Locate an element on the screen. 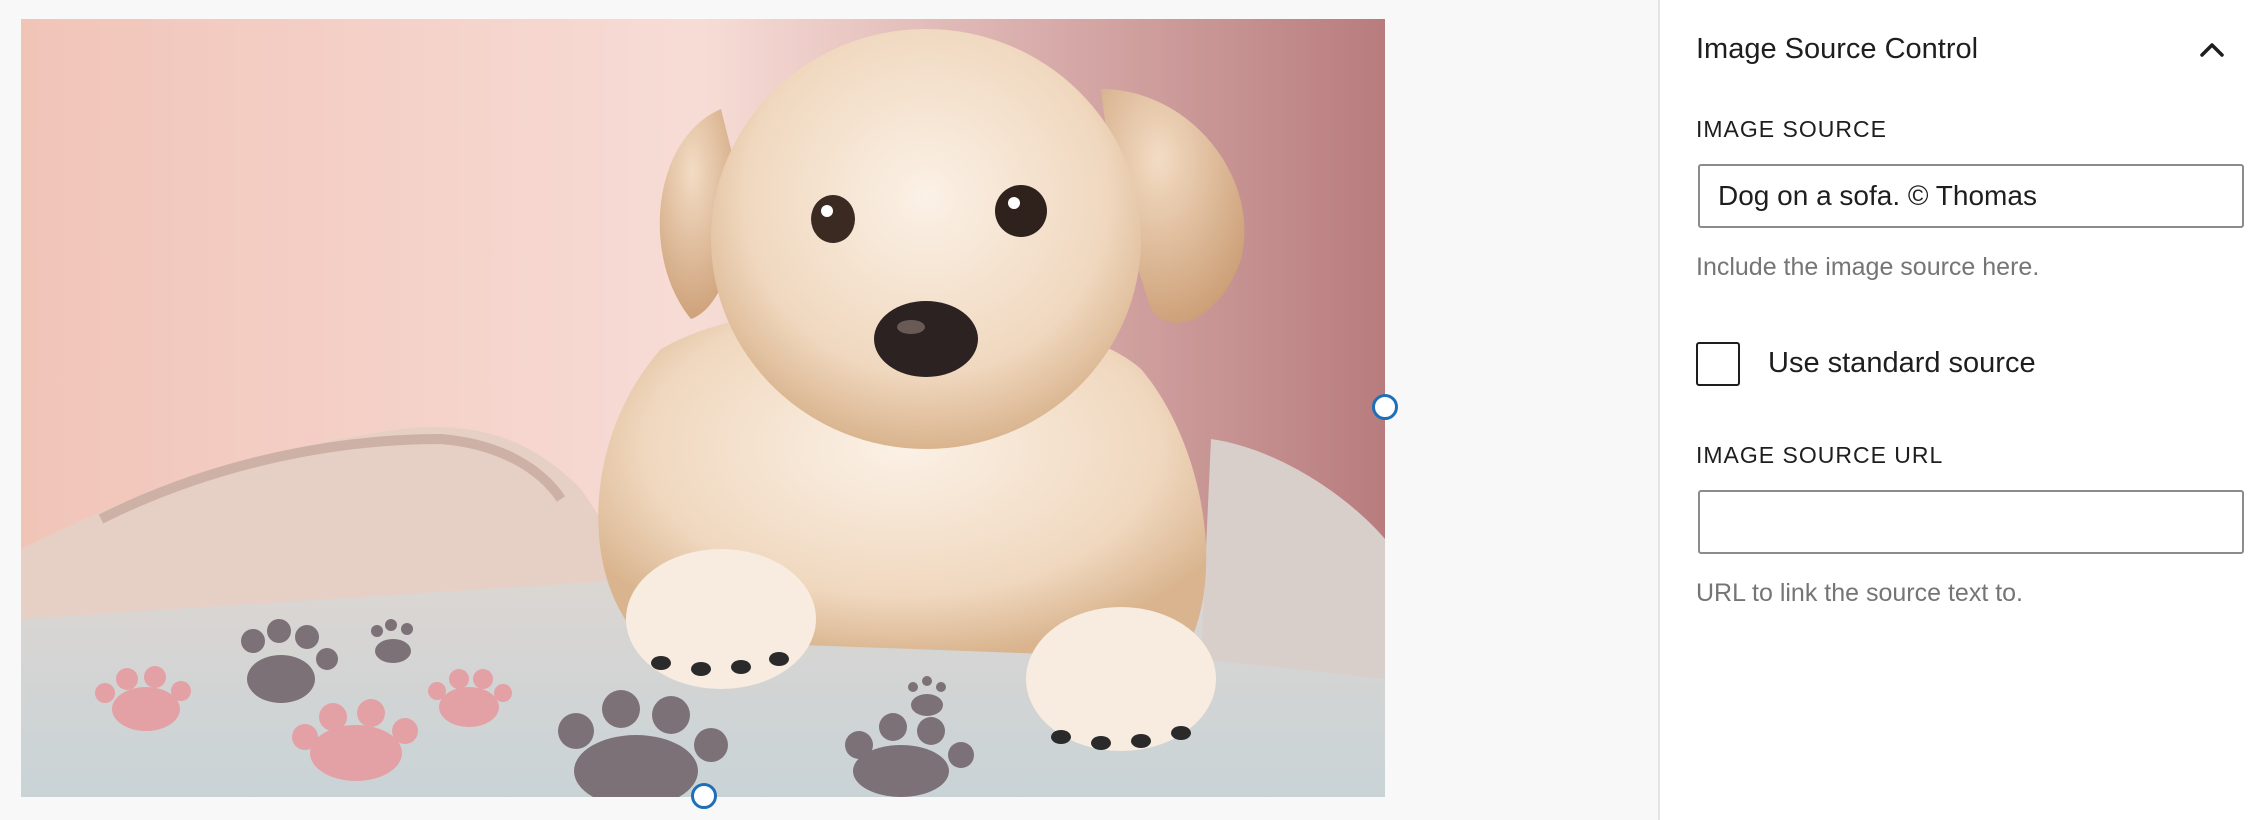 Image resolution: width=2266 pixels, height=820 pixels. panel-header: Image Source Control is located at coordinates (1963, 50).